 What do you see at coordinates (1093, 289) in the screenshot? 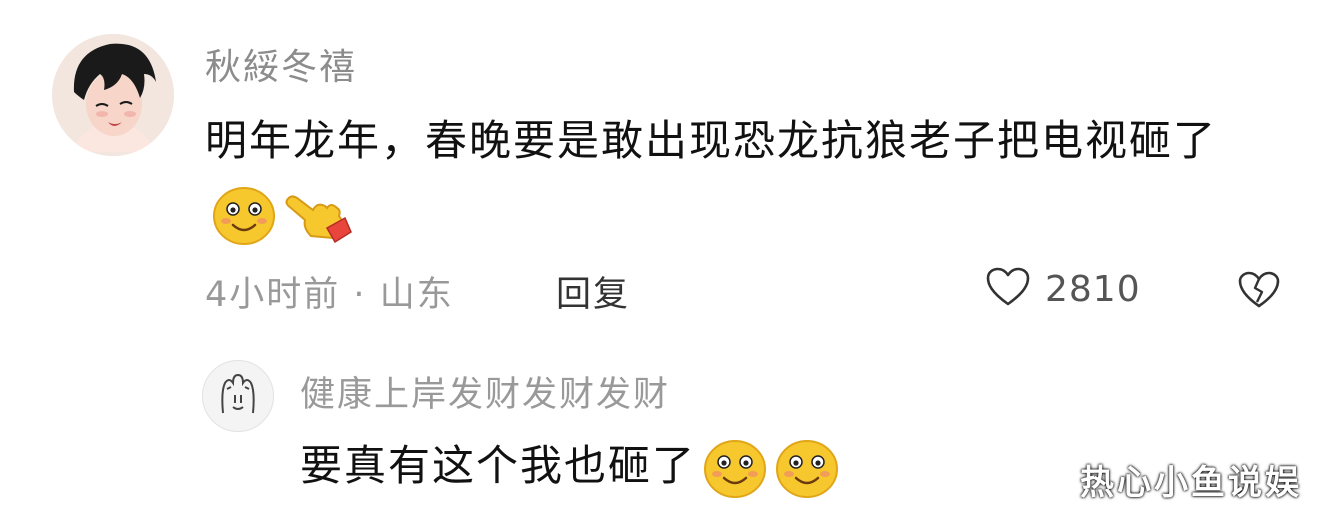
I see `like-count: 2810` at bounding box center [1093, 289].